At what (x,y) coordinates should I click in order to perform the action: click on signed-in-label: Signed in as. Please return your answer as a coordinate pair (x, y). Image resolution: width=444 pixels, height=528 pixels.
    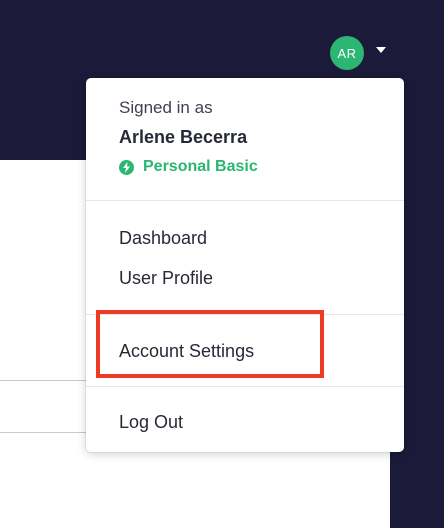
    Looking at the image, I should click on (166, 107).